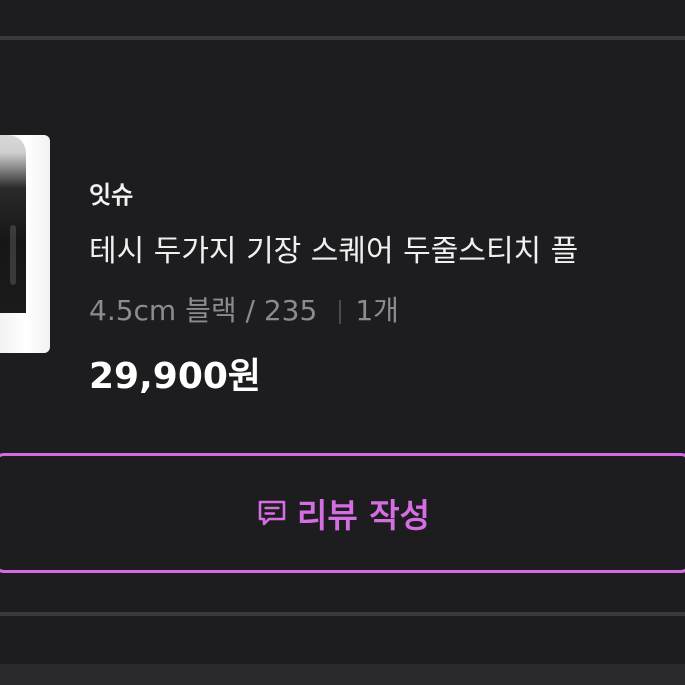  I want to click on speech-bubble-icon, so click(272, 513).